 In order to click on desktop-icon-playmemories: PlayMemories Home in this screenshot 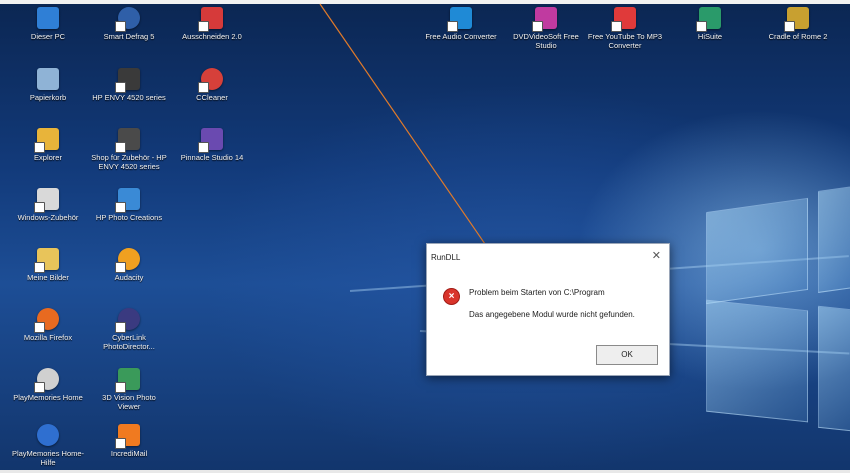, I will do `click(48, 385)`.